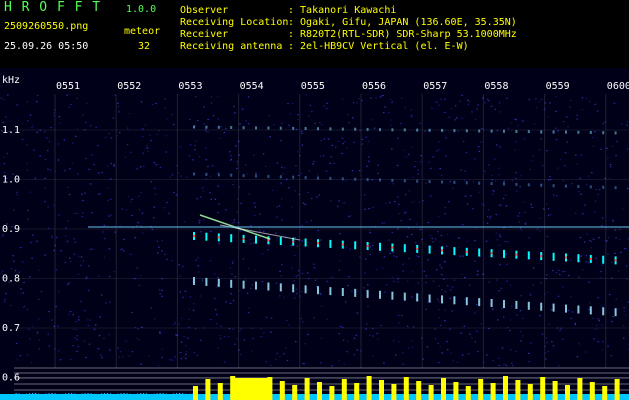 Image resolution: width=629 pixels, height=400 pixels. Describe the element at coordinates (417, 248) in the screenshot. I see `echo-peak` at that location.